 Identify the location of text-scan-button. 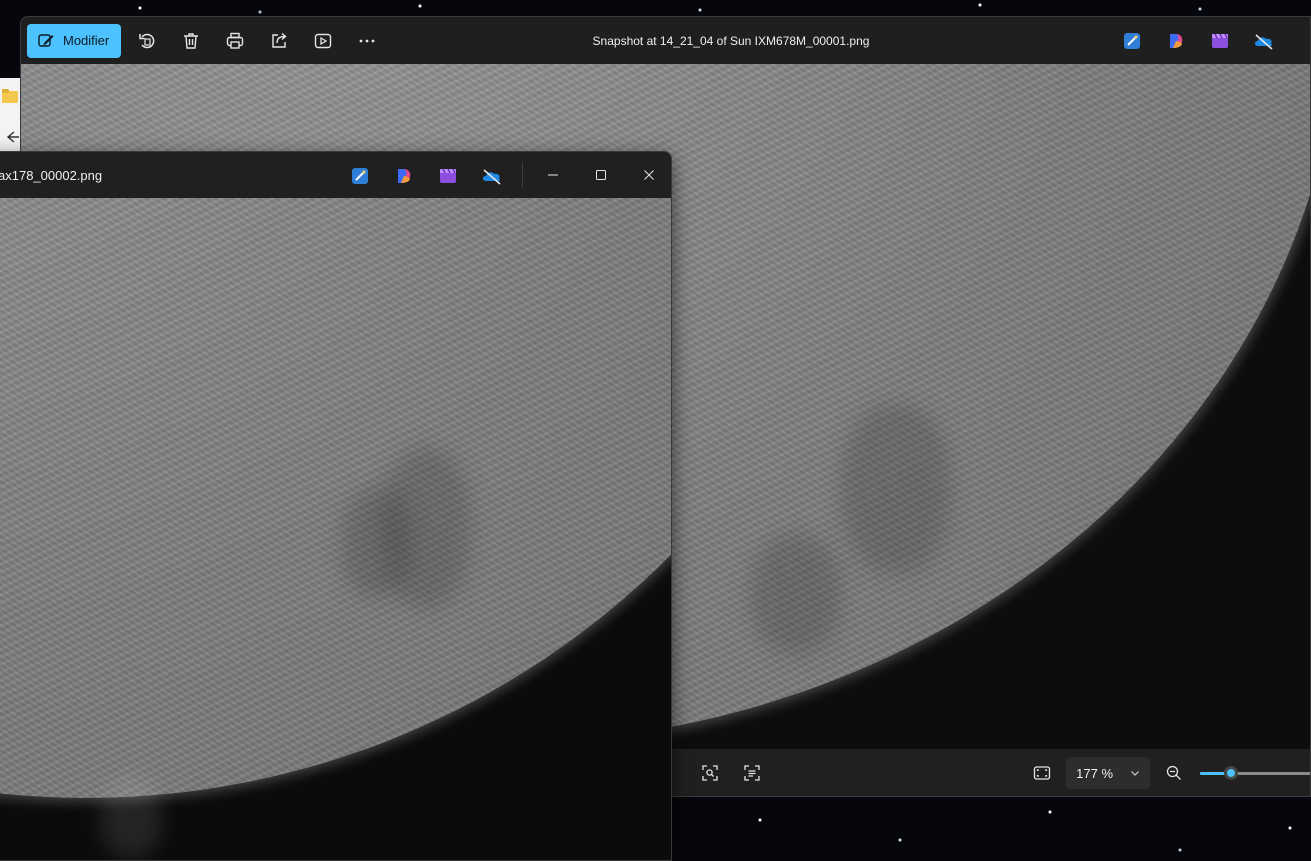
(752, 773).